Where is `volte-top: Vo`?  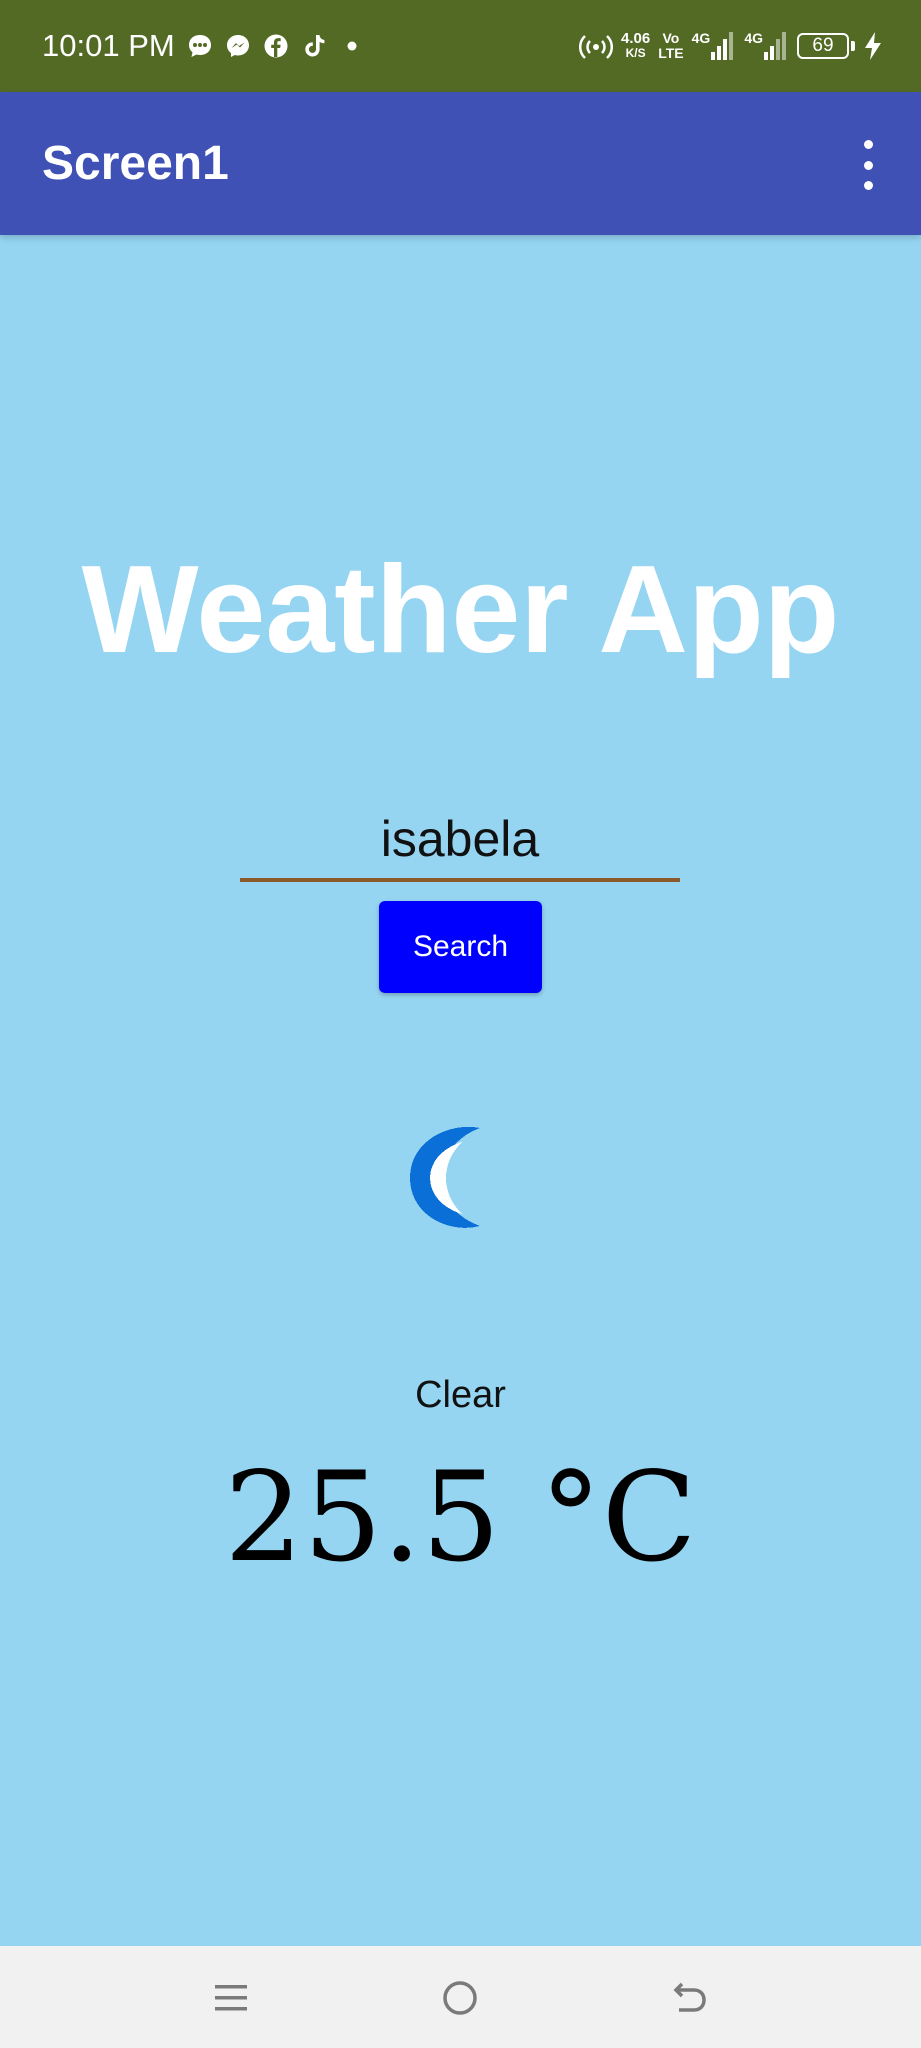 volte-top: Vo is located at coordinates (671, 38).